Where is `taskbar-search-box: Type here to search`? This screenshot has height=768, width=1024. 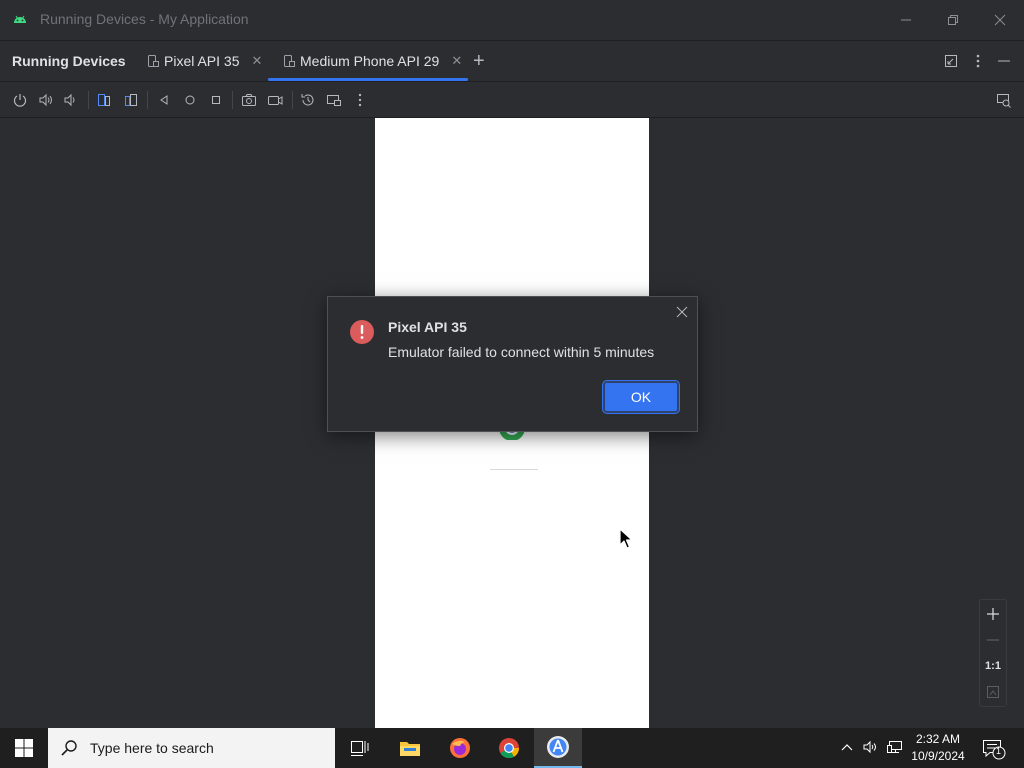 taskbar-search-box: Type here to search is located at coordinates (191, 748).